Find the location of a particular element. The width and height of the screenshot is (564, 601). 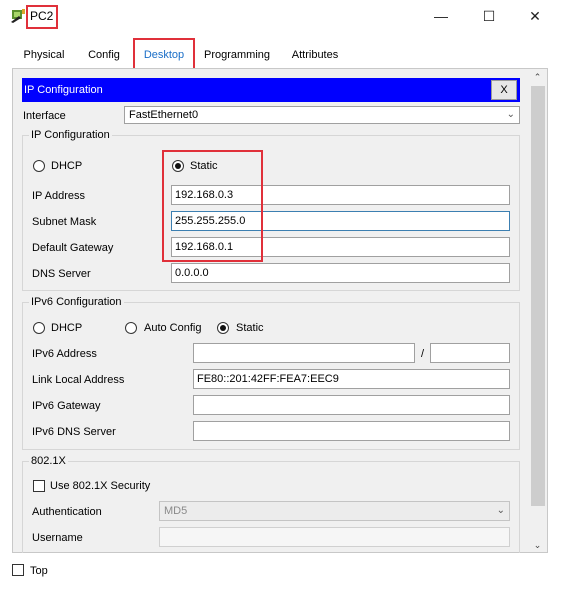

ipv6-gateway-label: IPv6 Gateway is located at coordinates (66, 406).